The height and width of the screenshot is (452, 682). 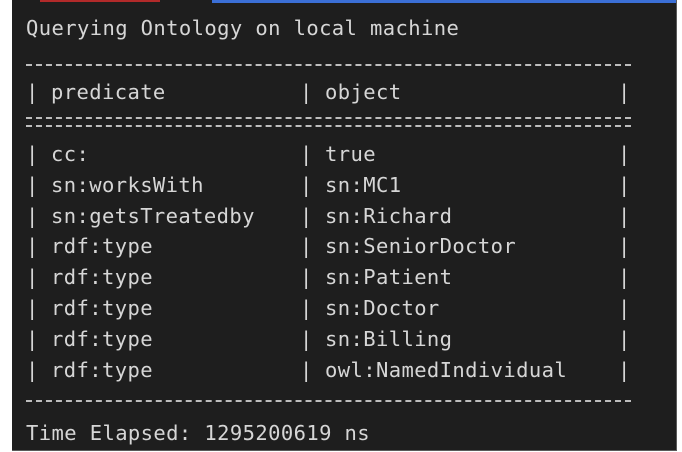 I want to click on column-header-object: object, so click(x=363, y=92).